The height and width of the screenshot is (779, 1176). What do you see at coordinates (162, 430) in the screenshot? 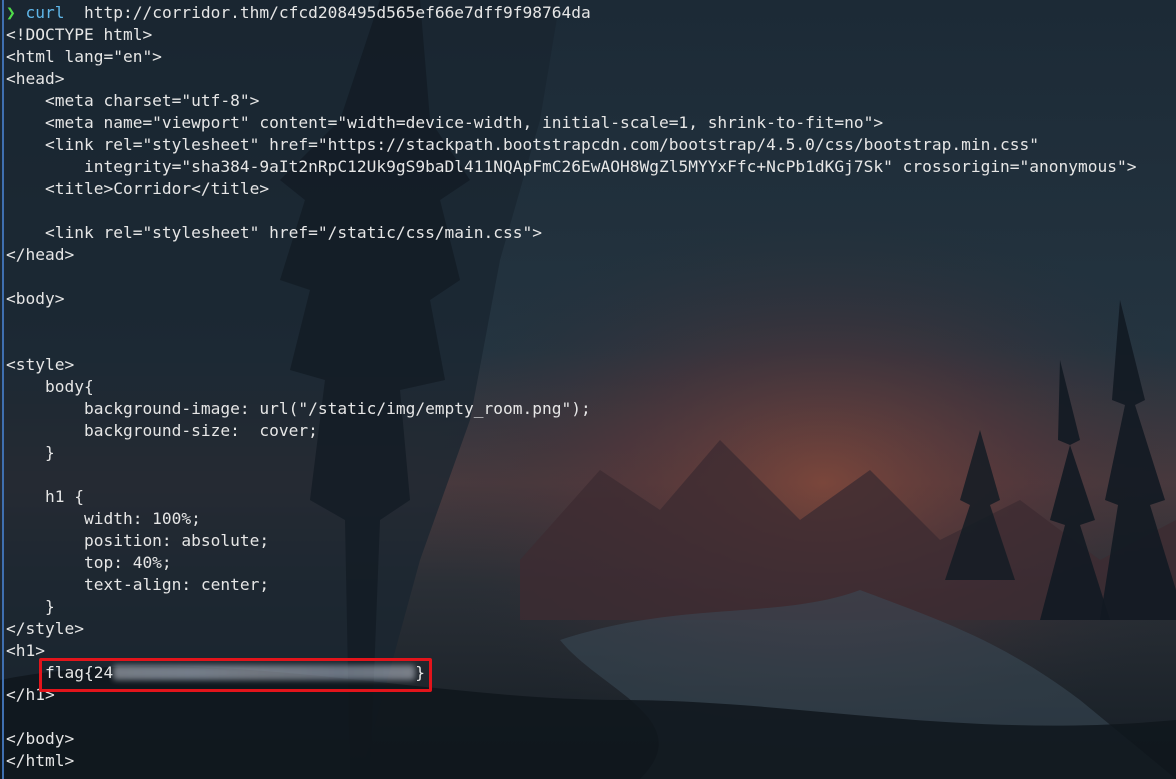
I see `output-line: background-size: cover;` at bounding box center [162, 430].